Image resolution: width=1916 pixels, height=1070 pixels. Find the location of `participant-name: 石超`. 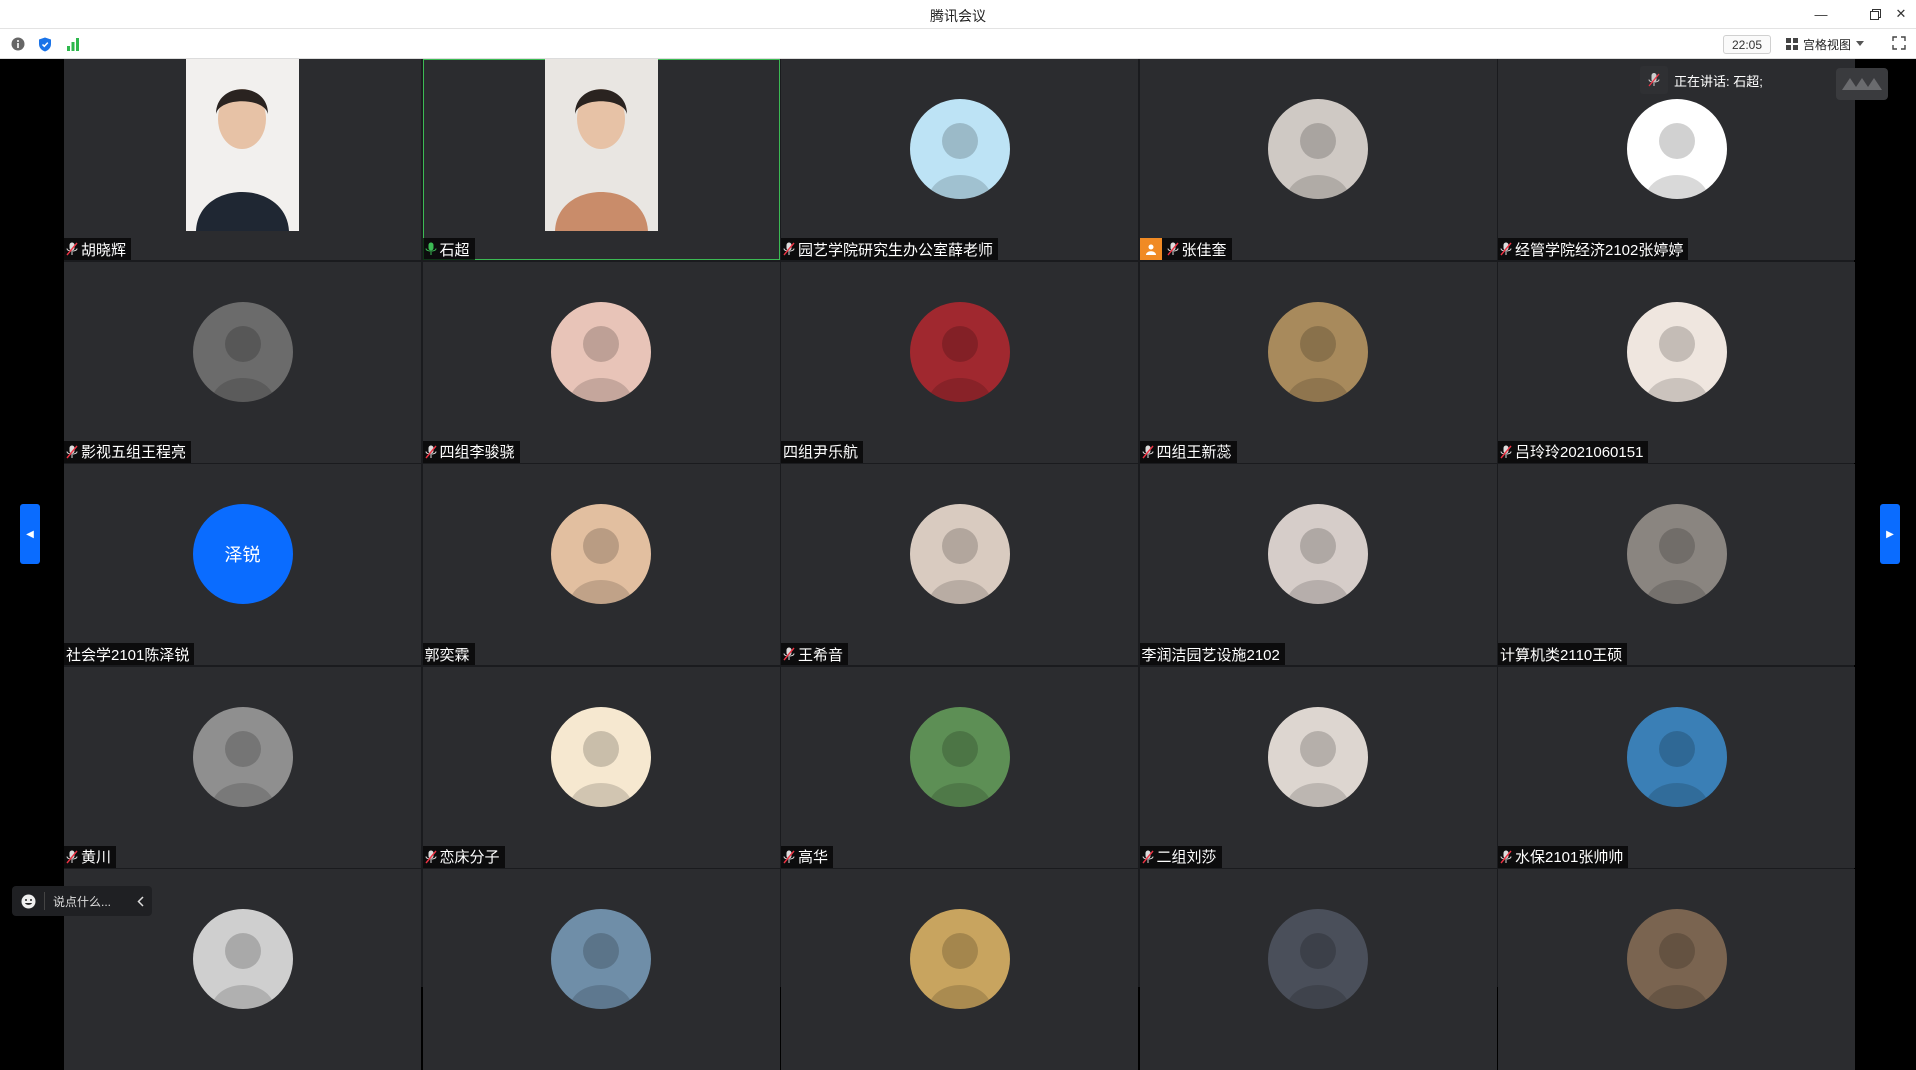

participant-name: 石超 is located at coordinates (454, 250).